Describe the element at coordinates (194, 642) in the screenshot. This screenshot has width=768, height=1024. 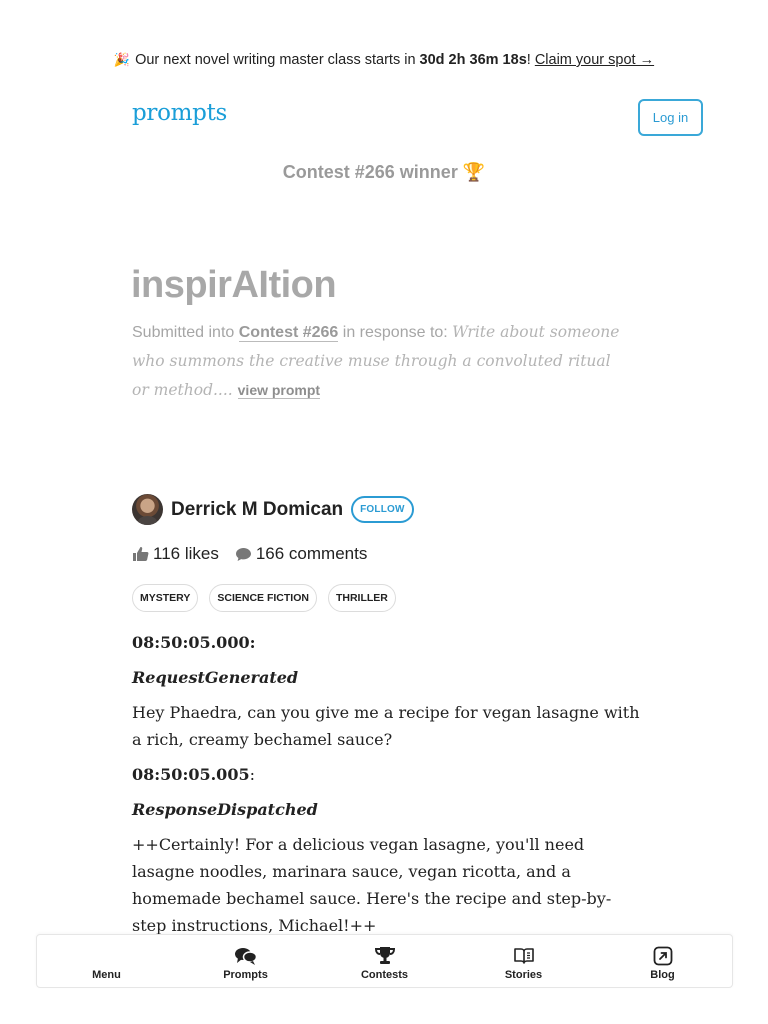
I see `timestamp-1: 08:50:05.000:` at that location.